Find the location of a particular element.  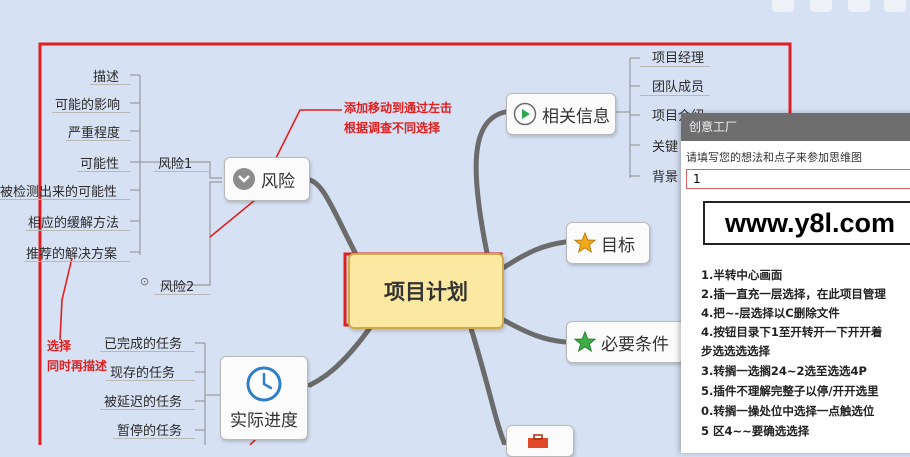

watermark-url: www.y8l.com is located at coordinates (806, 223).